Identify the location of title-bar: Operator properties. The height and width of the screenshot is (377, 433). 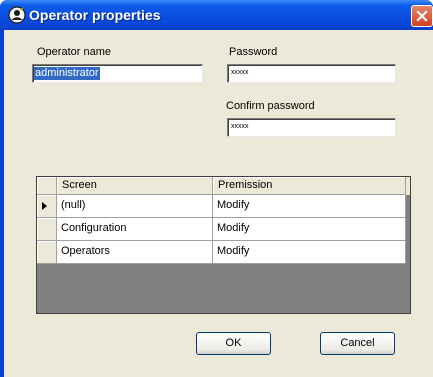
(216, 15).